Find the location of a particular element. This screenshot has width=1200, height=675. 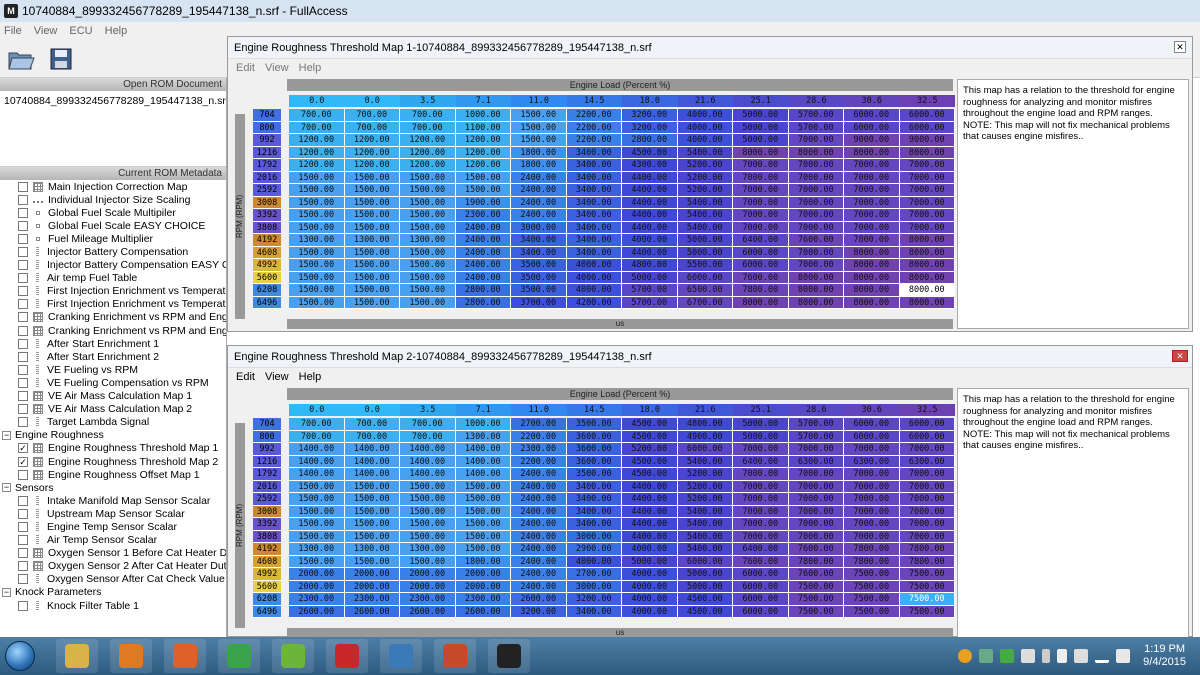

map2-table-cell: 2000.00 is located at coordinates (317, 586).